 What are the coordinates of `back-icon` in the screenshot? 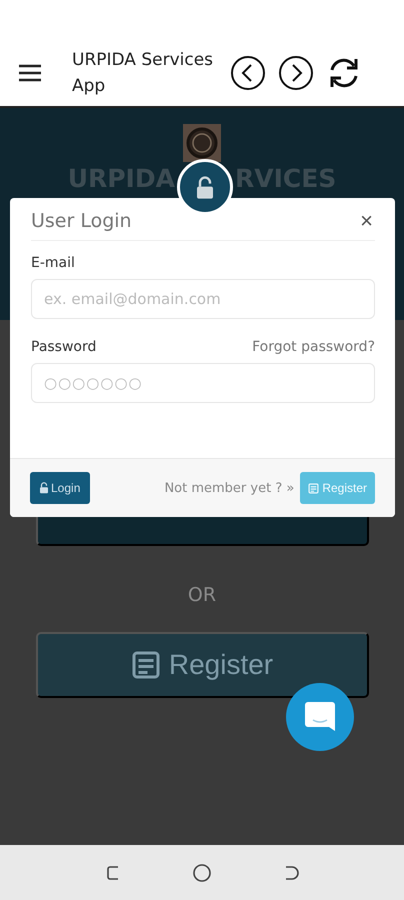 It's located at (248, 73).